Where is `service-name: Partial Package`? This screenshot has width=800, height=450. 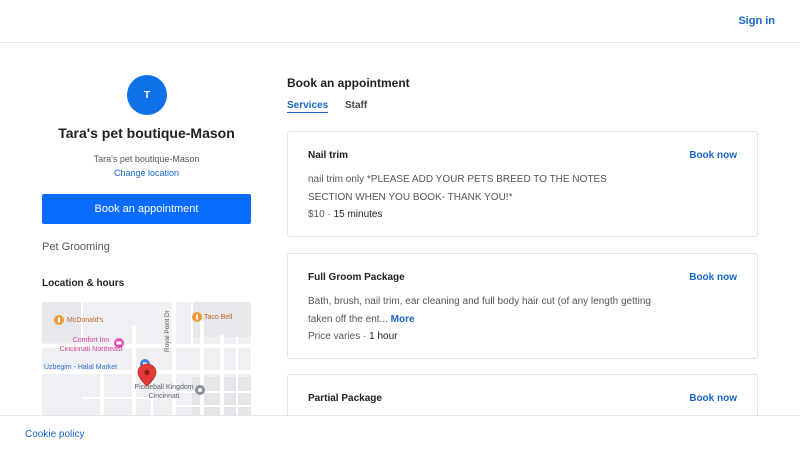 service-name: Partial Package is located at coordinates (345, 398).